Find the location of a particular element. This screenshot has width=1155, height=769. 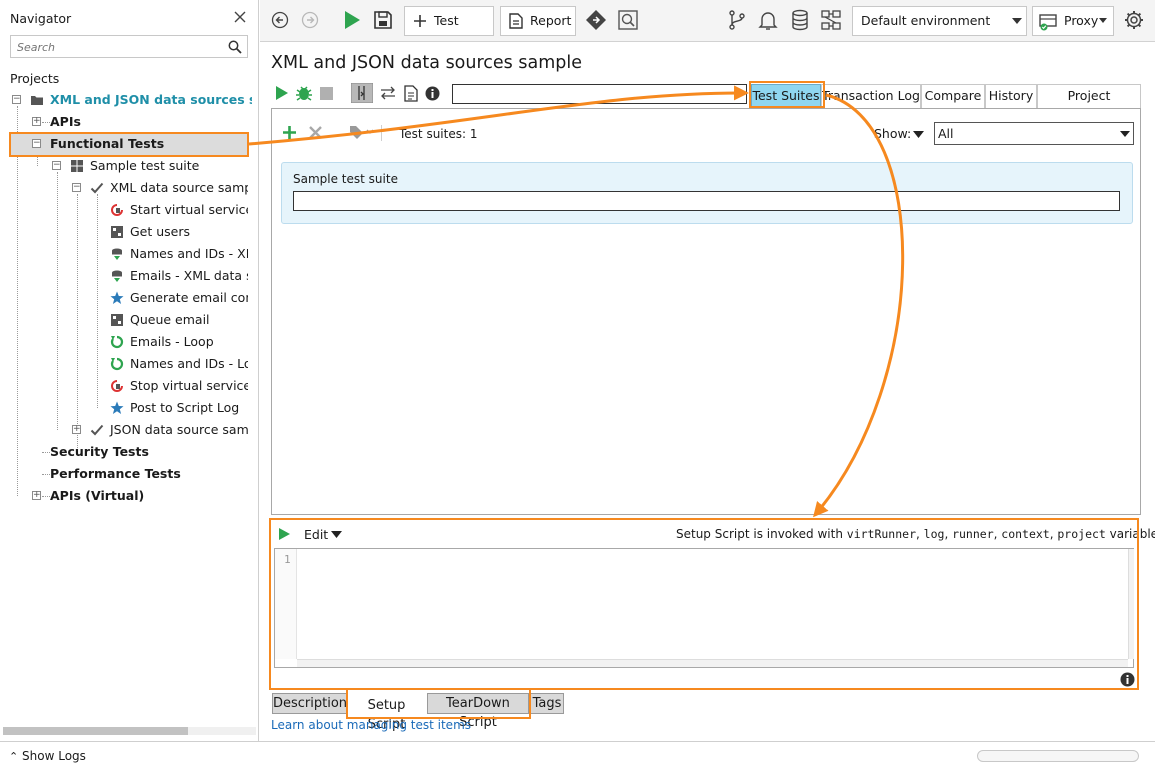

show-logs-button: ⌃ Show Logs is located at coordinates (47, 756).